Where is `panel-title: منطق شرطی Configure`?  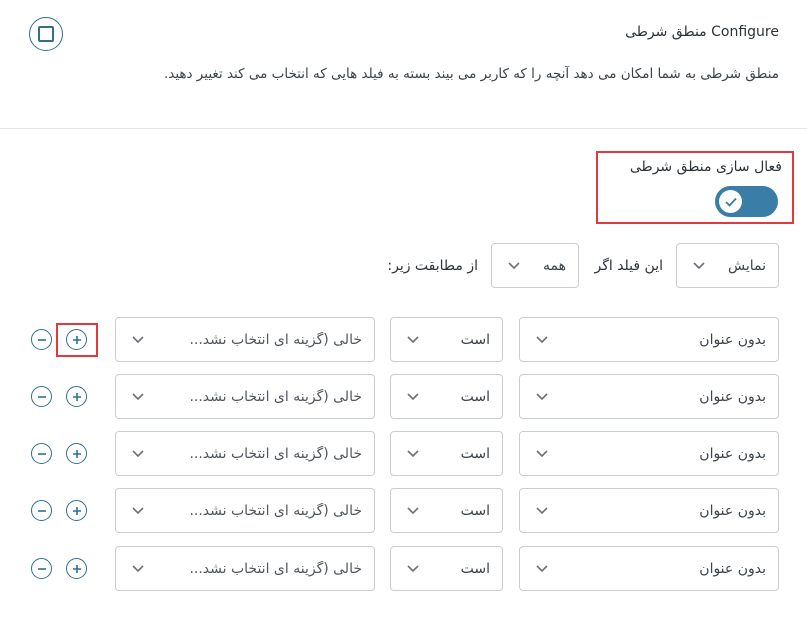
panel-title: منطق شرطی Configure is located at coordinates (702, 32).